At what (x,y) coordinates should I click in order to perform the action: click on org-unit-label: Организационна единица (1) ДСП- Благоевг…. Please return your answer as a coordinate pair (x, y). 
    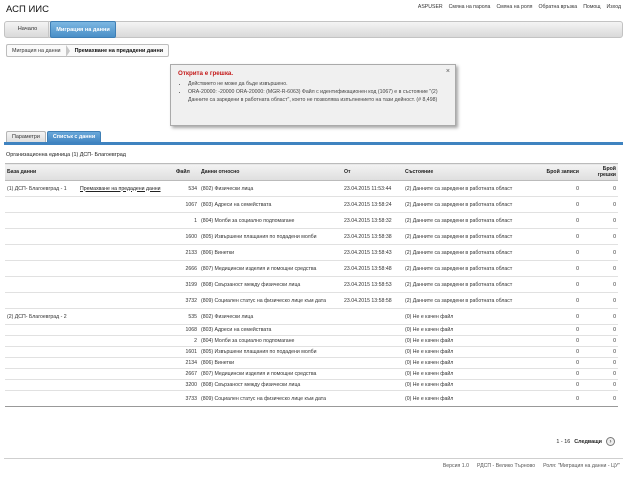
    Looking at the image, I should click on (66, 155).